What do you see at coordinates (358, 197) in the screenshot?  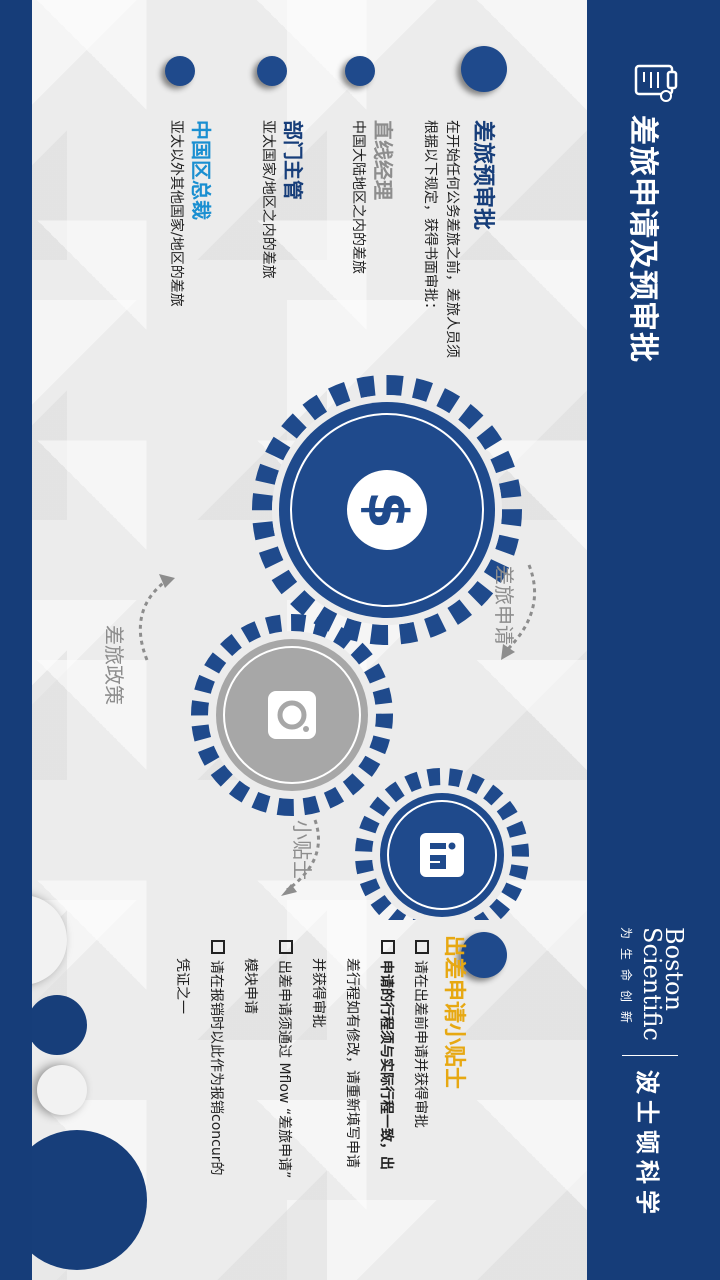 I see `item-text-1: 中国大陆地区之内的差旅` at bounding box center [358, 197].